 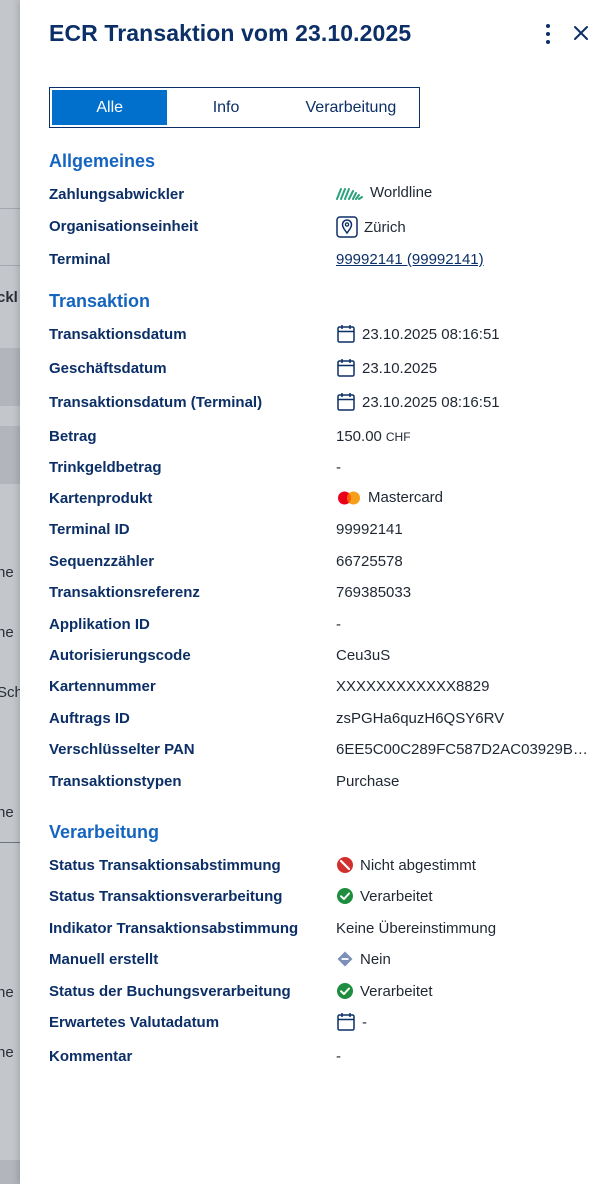 What do you see at coordinates (10, 692) in the screenshot?
I see `background-fragment: Sch` at bounding box center [10, 692].